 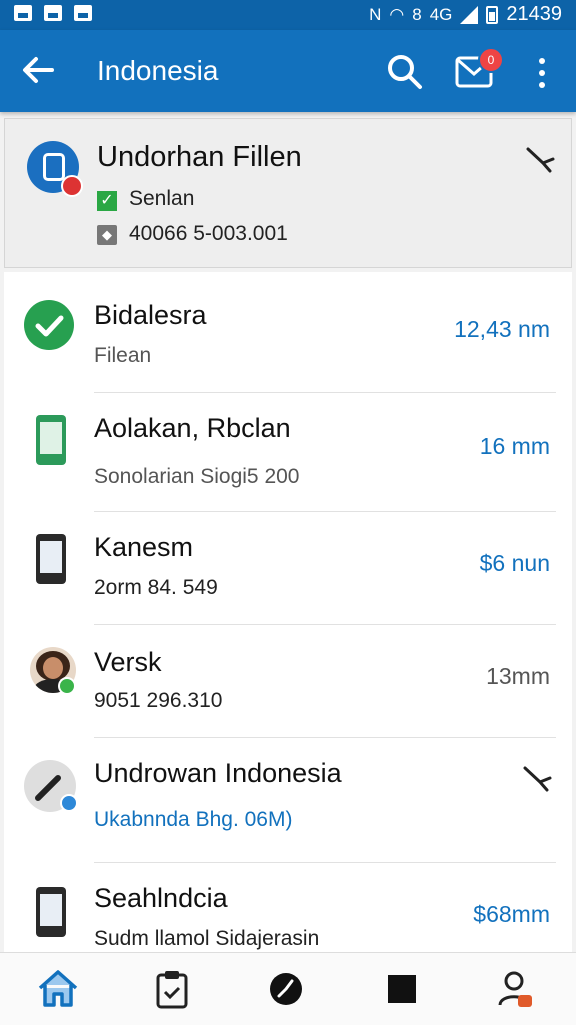 What do you see at coordinates (193, 820) in the screenshot?
I see `item-subtitle: Ukabnnda Bhg. 06M)` at bounding box center [193, 820].